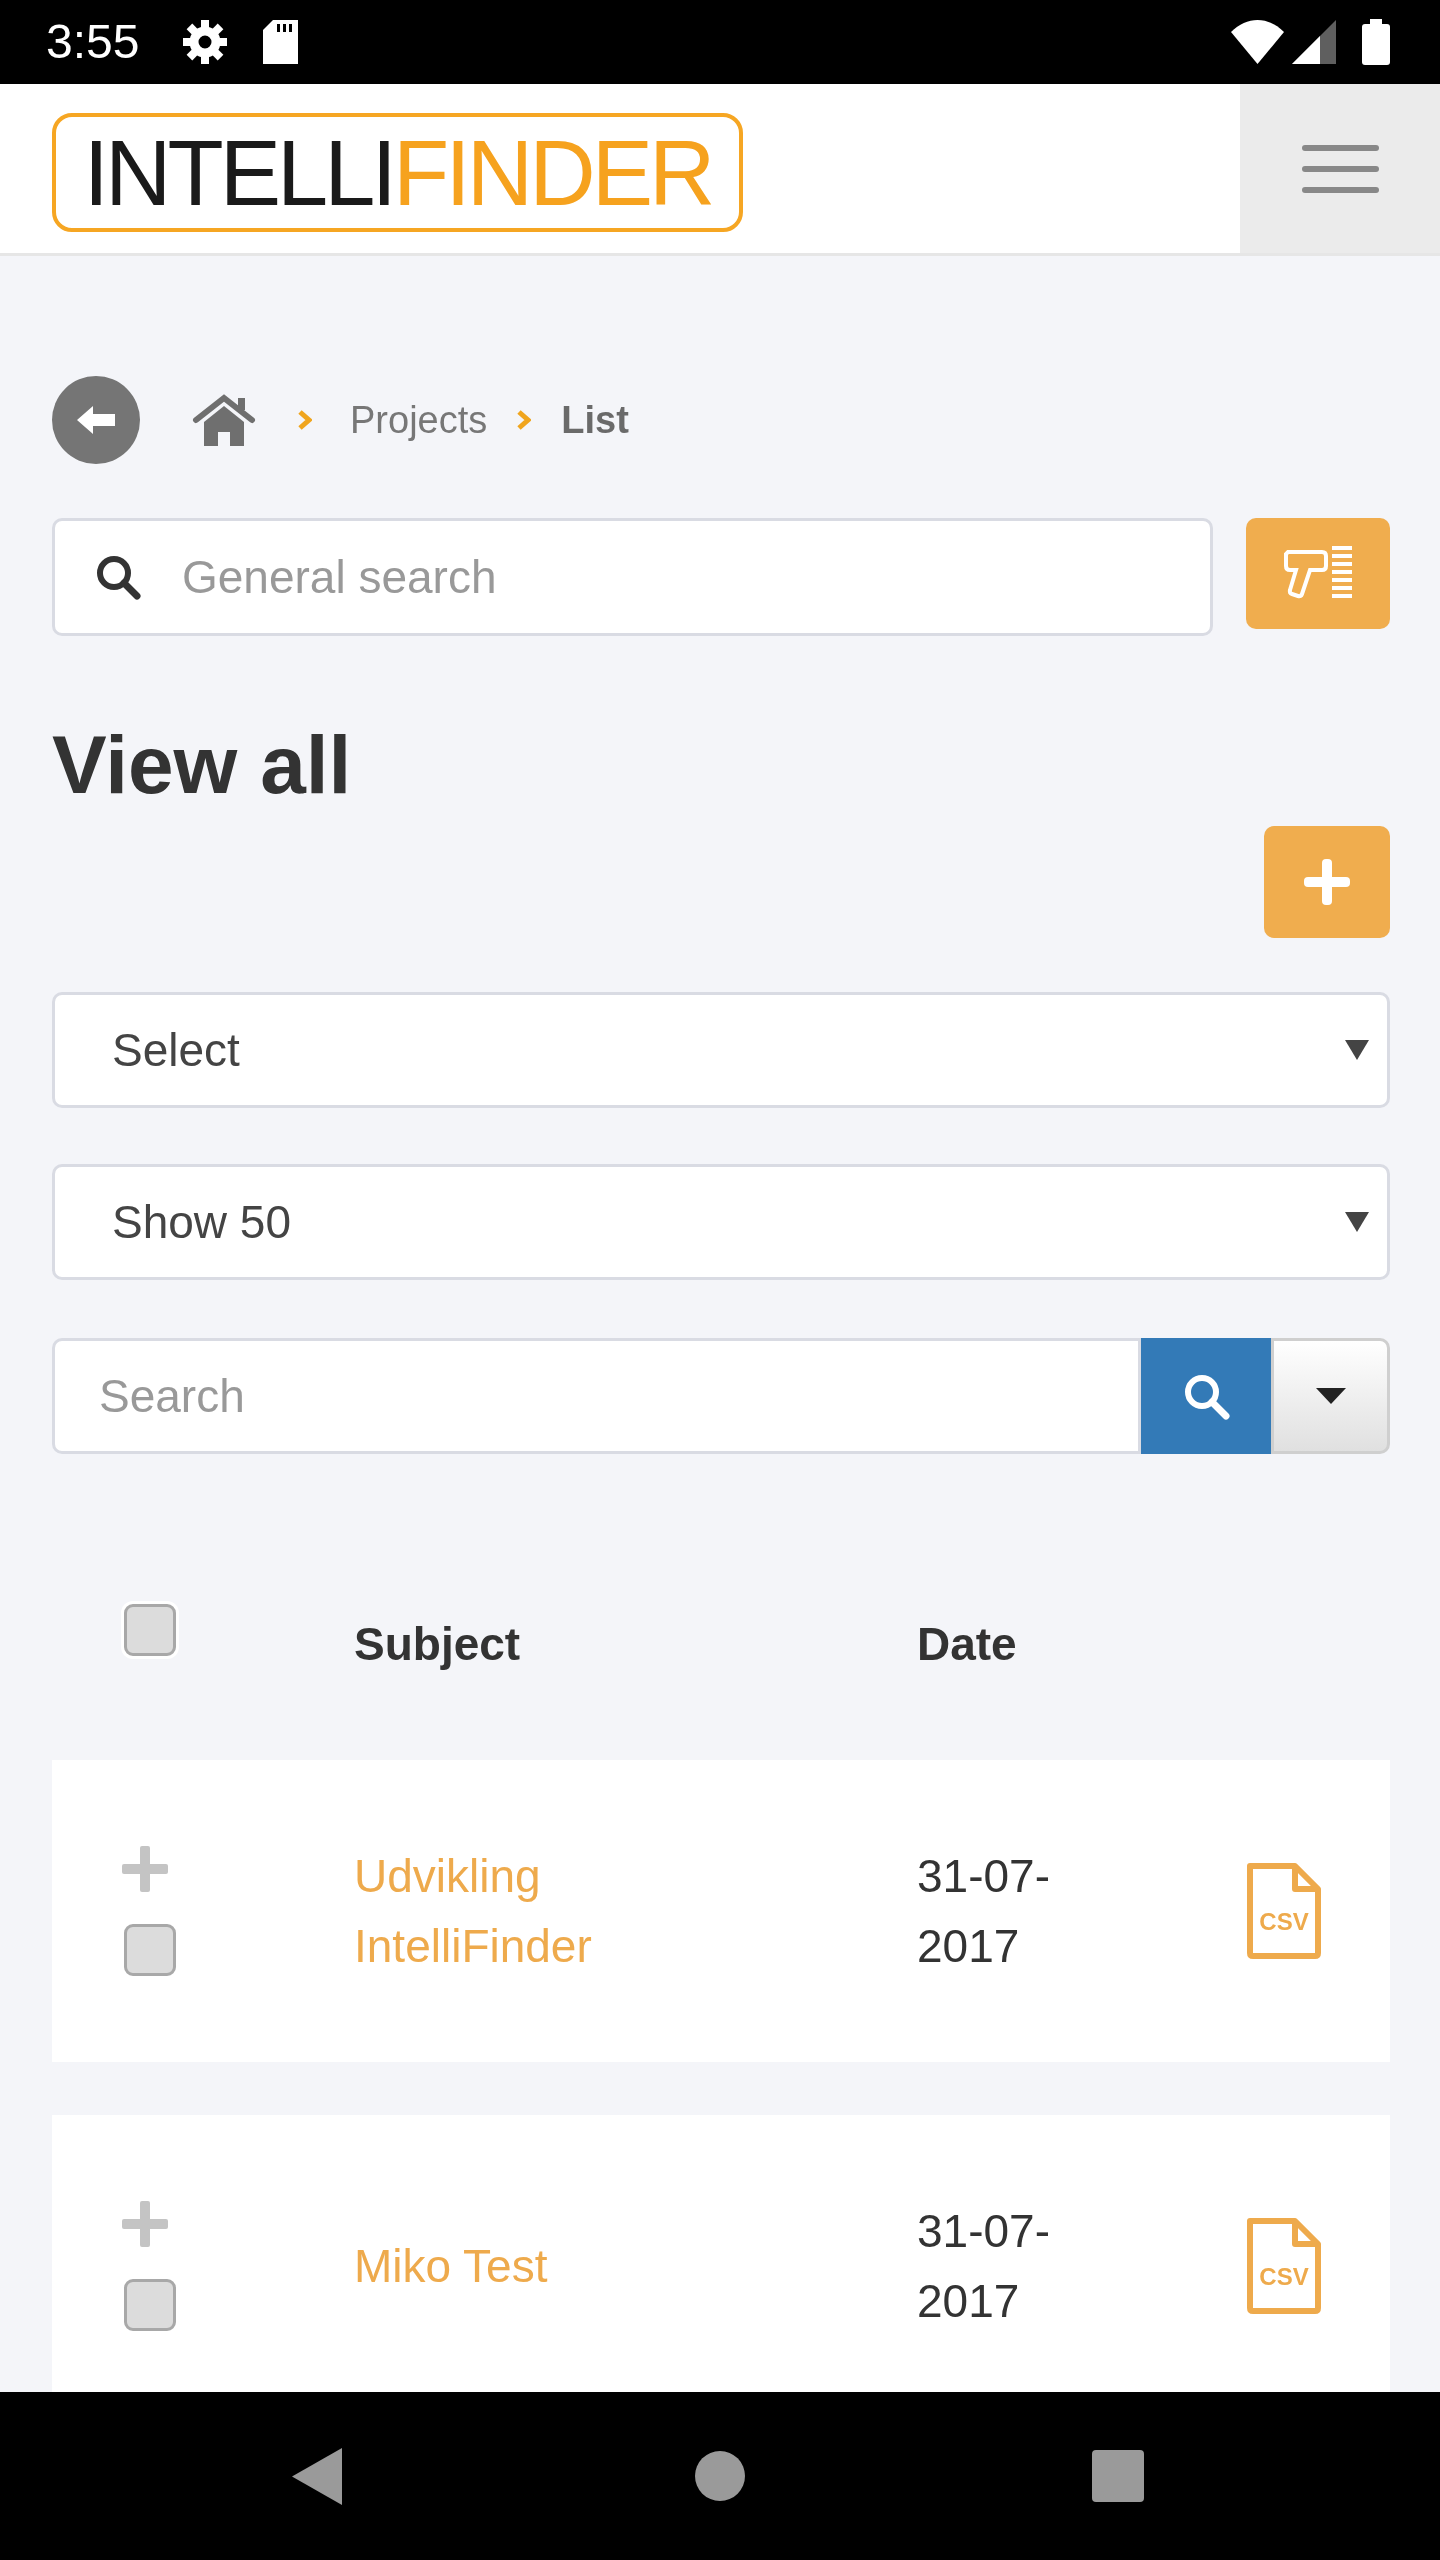 The width and height of the screenshot is (1440, 2560). I want to click on menu-icon, so click(1340, 168).